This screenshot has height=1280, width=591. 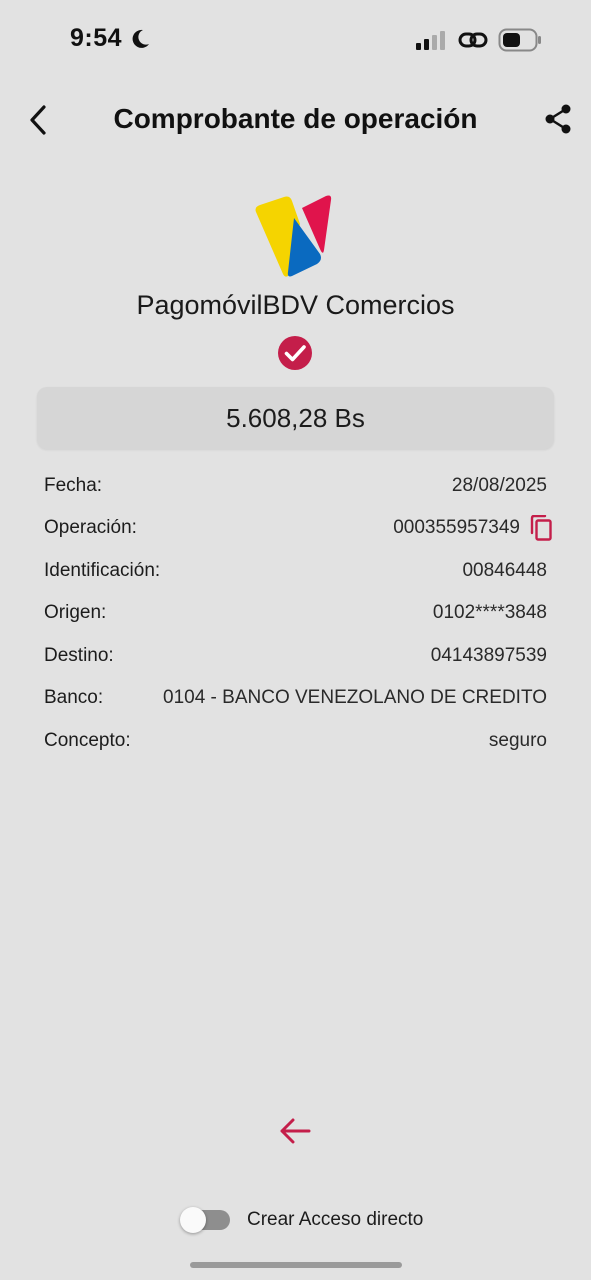 What do you see at coordinates (432, 42) in the screenshot?
I see `signal-icon` at bounding box center [432, 42].